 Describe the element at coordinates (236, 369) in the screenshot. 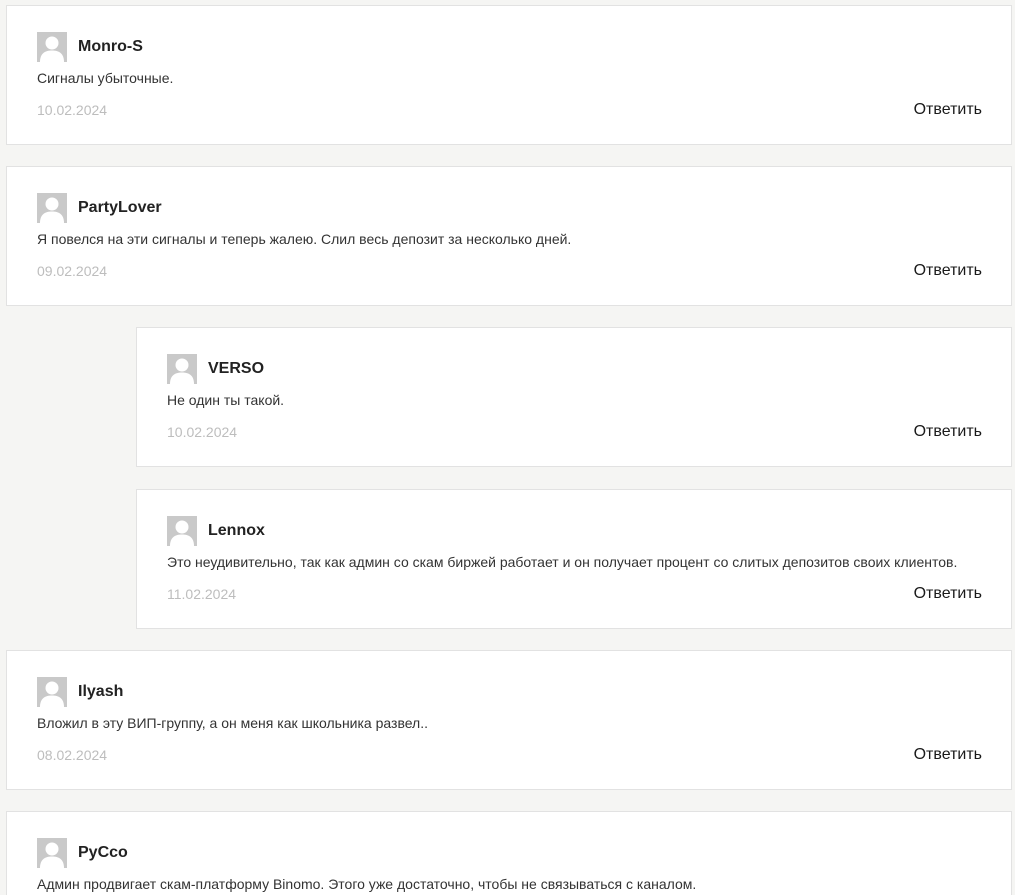

I see `comment-author: VERSO` at that location.